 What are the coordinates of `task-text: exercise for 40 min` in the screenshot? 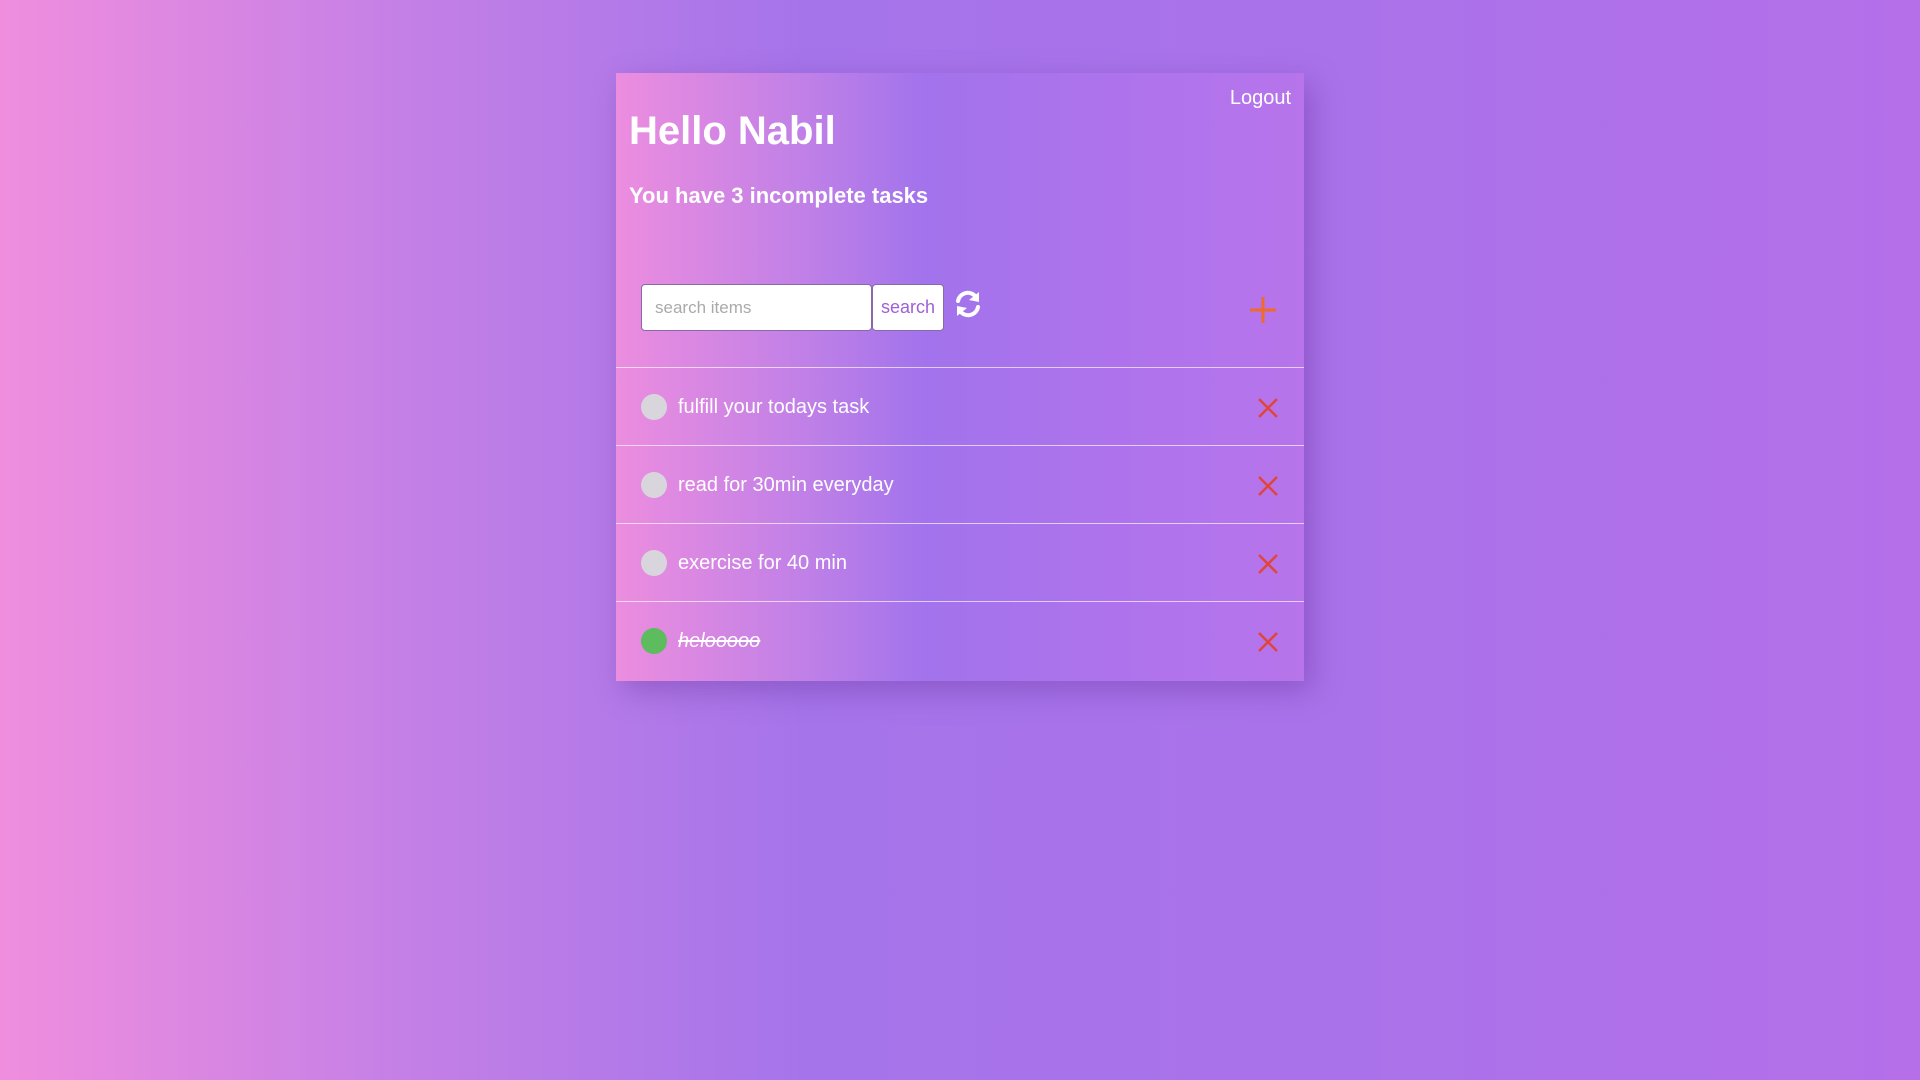 It's located at (762, 563).